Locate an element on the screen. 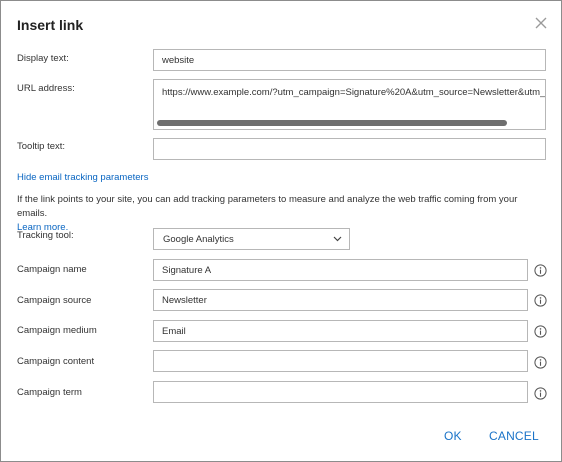 Image resolution: width=562 pixels, height=462 pixels. display-text-input: website is located at coordinates (349, 60).